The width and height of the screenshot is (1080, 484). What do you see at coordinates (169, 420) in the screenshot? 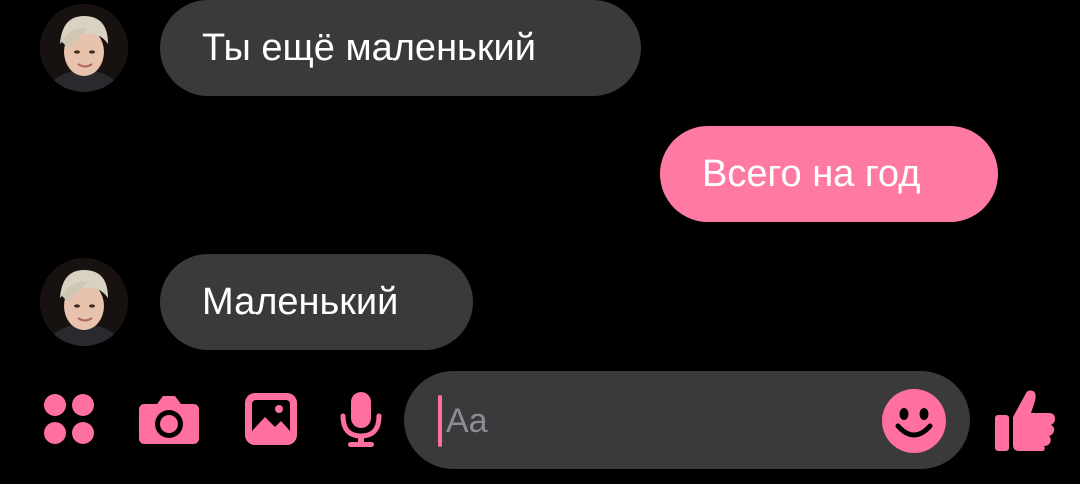
I see `camera-icon` at bounding box center [169, 420].